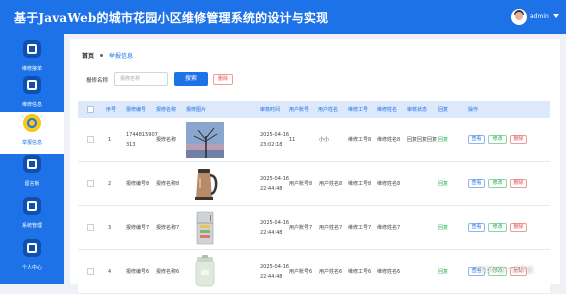  Describe the element at coordinates (32, 133) in the screenshot. I see `sidebar-item-reports: 举报信息` at that location.